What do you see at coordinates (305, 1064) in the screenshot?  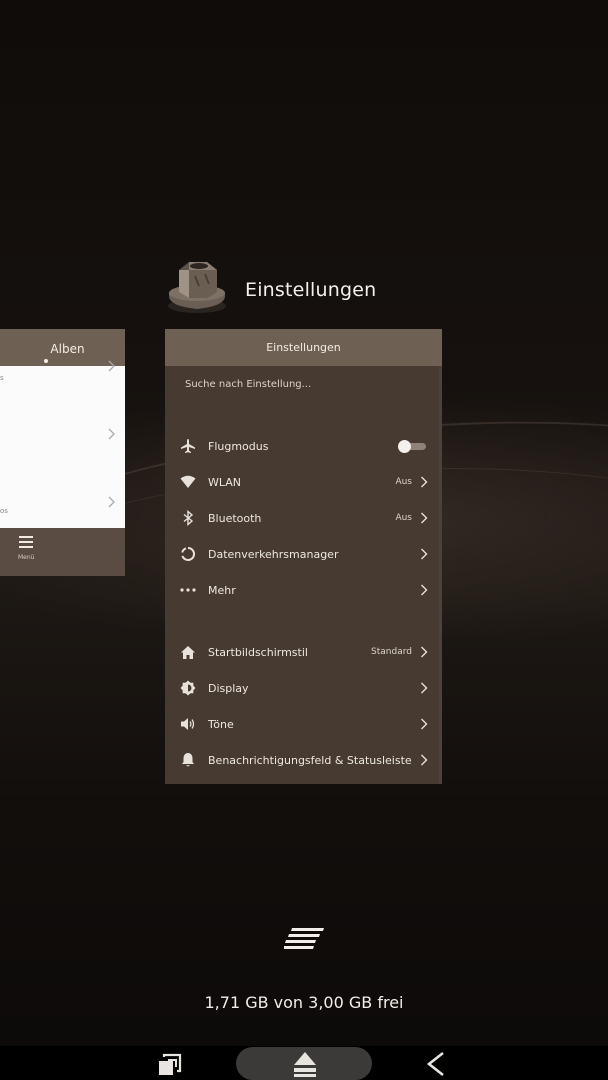 I see `home-eject-icon` at bounding box center [305, 1064].